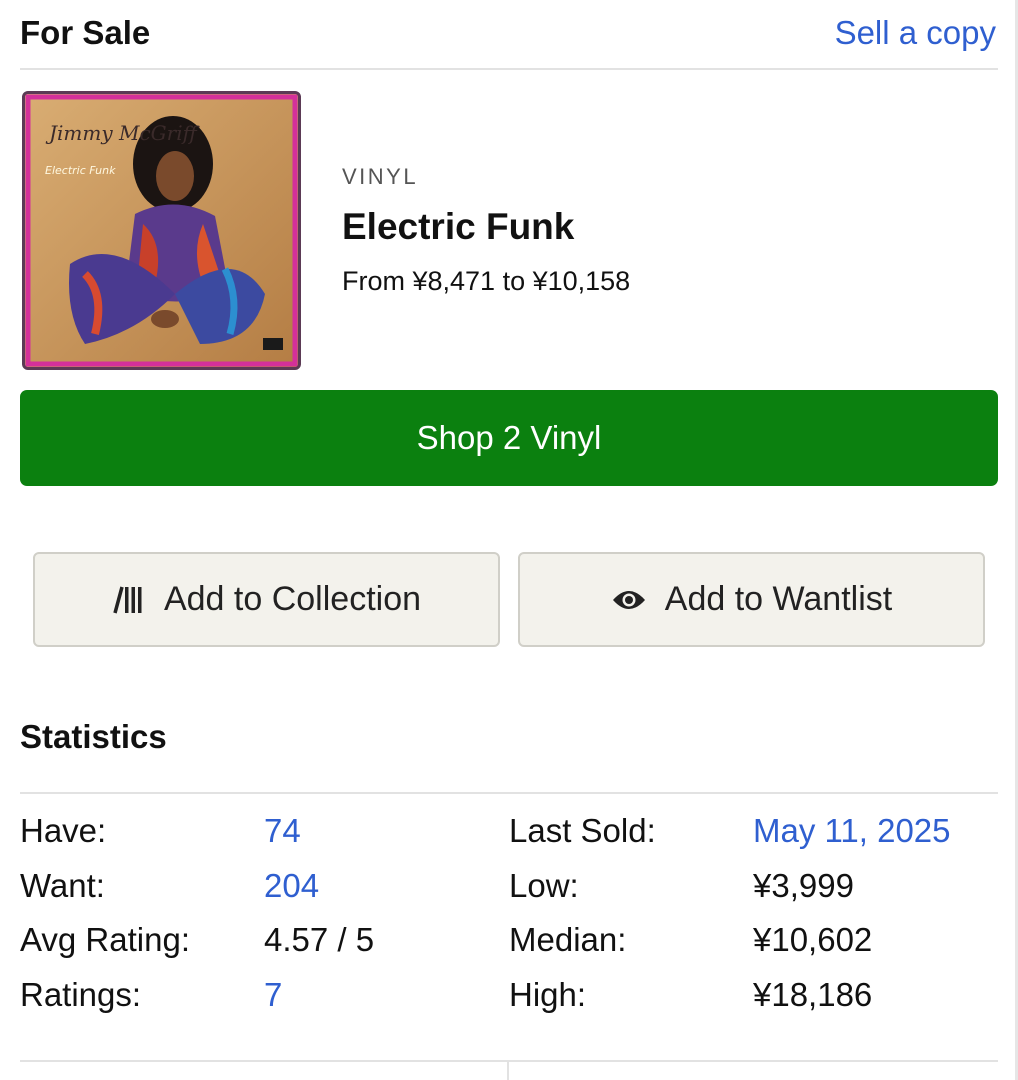  What do you see at coordinates (380, 176) in the screenshot?
I see `format-label: VINYL` at bounding box center [380, 176].